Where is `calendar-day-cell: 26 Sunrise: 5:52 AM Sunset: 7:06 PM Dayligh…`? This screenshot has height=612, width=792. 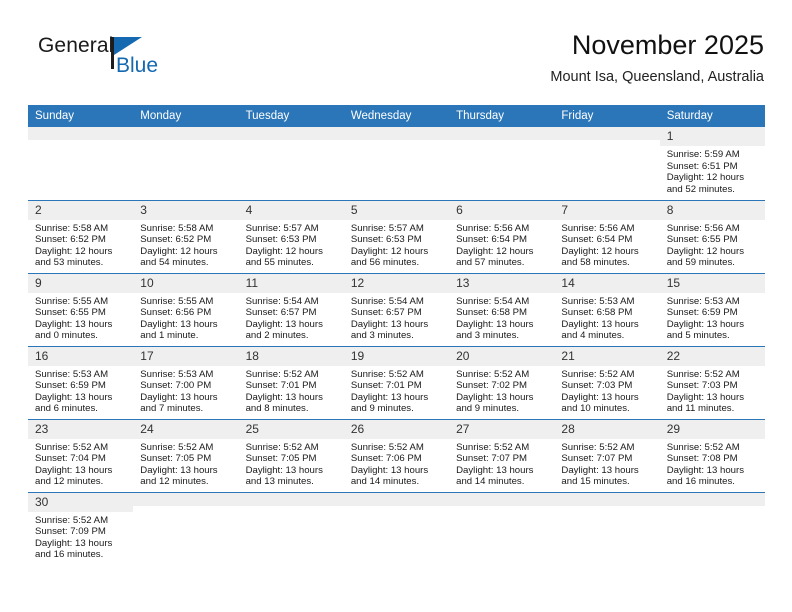 calendar-day-cell: 26 Sunrise: 5:52 AM Sunset: 7:06 PM Dayligh… is located at coordinates (396, 456).